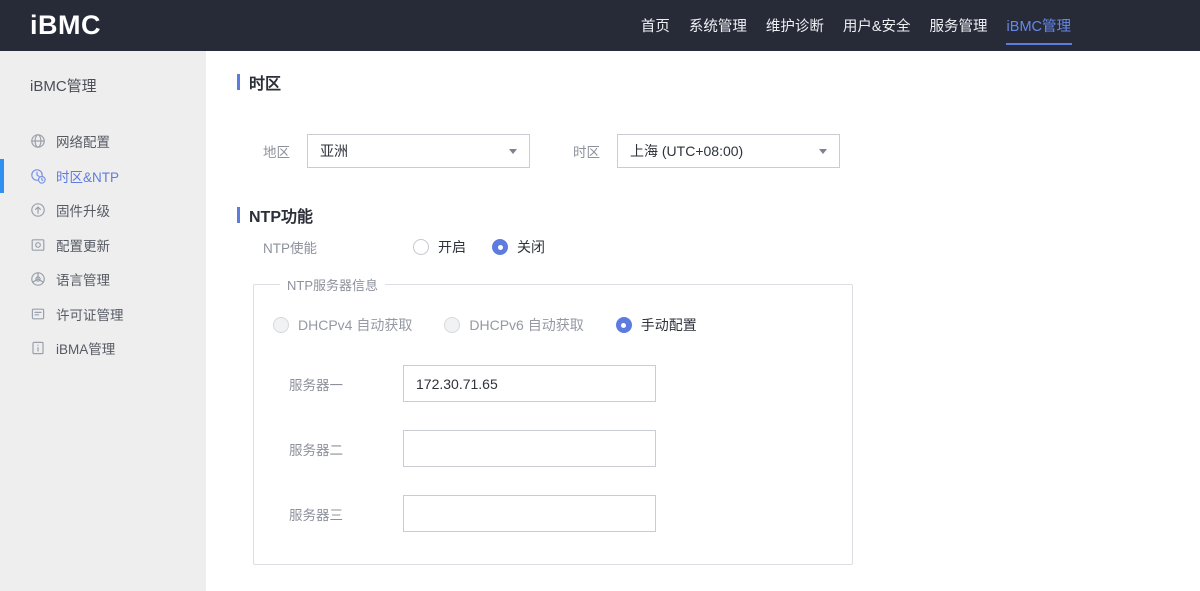  What do you see at coordinates (1039, 25) in the screenshot?
I see `nav-ibmc-management: iBMC管理` at bounding box center [1039, 25].